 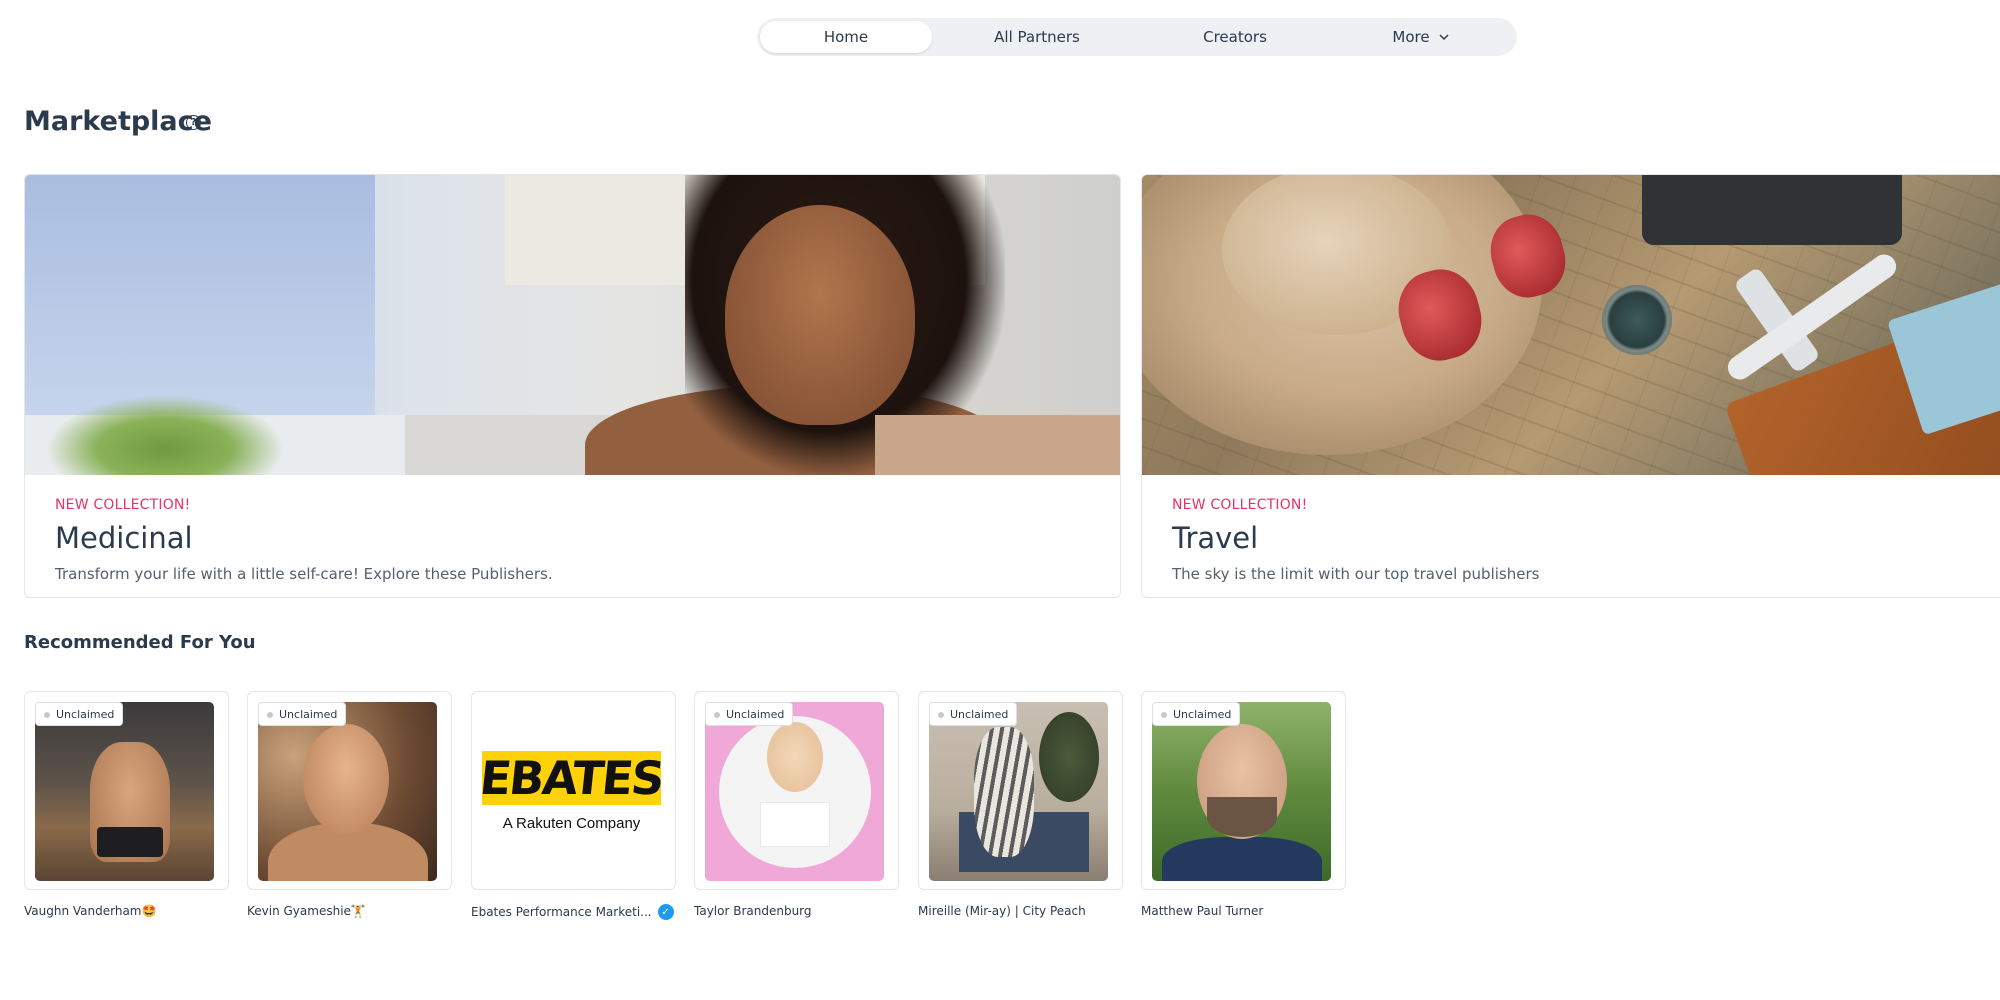 I want to click on top-nav: Home All Partners Creators More, so click(x=1137, y=37).